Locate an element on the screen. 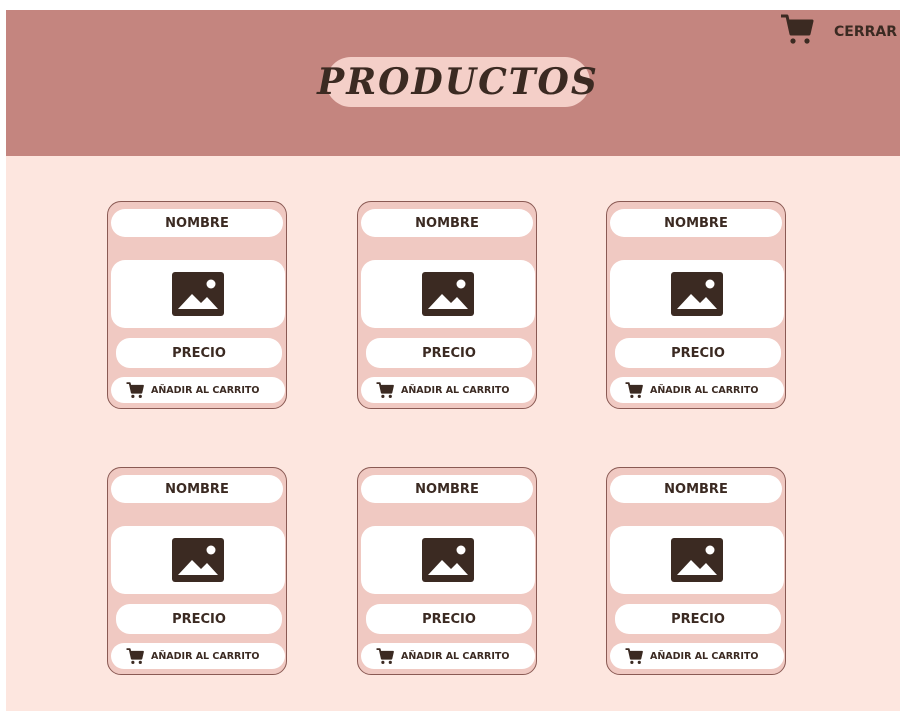 Image resolution: width=900 pixels, height=712 pixels. page-title: PRODUCTOS is located at coordinates (458, 82).